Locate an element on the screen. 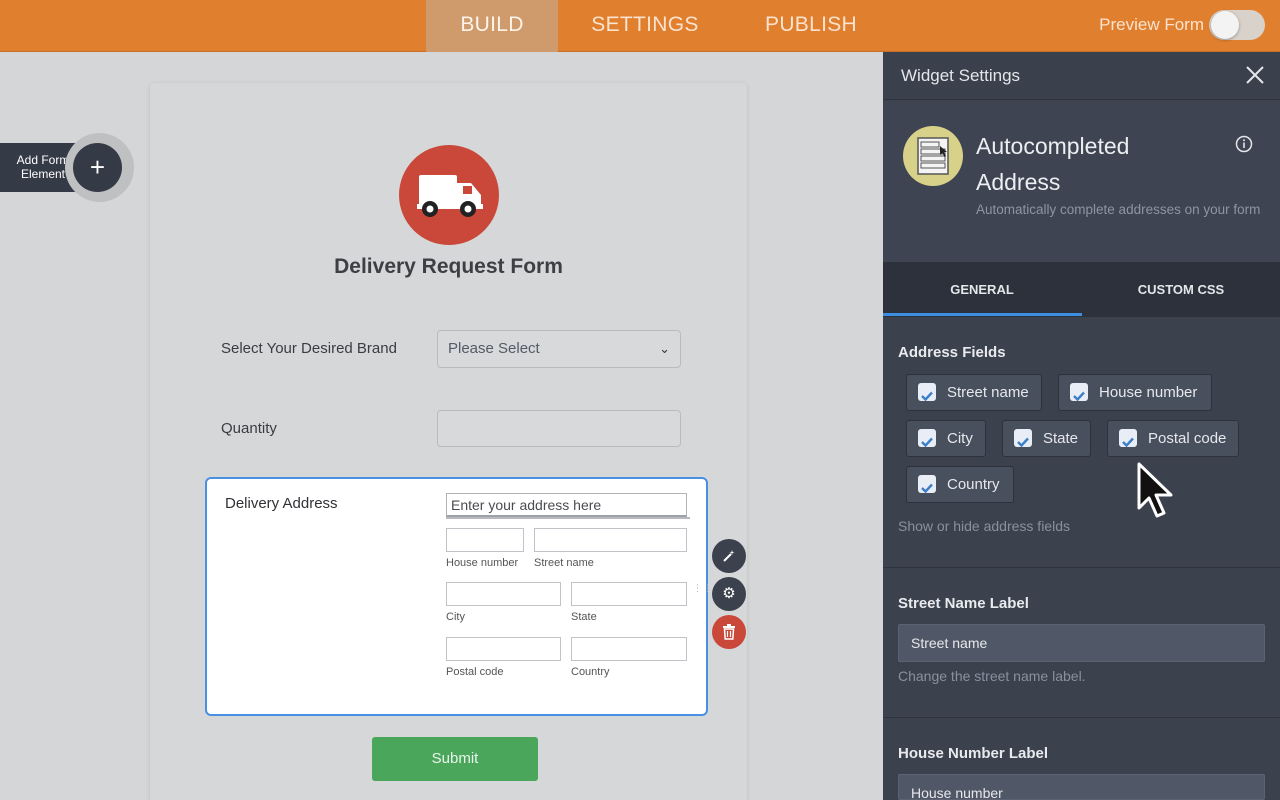 This screenshot has width=1280, height=800. checkbox-street-name: Street name is located at coordinates (974, 392).